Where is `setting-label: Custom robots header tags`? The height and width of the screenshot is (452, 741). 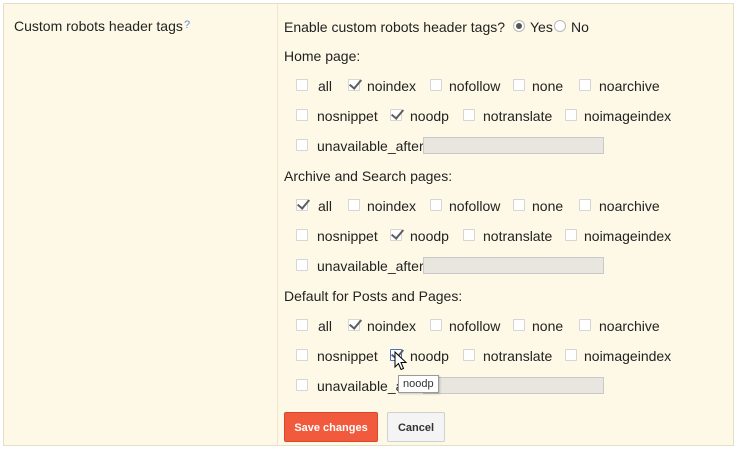 setting-label: Custom robots header tags is located at coordinates (98, 26).